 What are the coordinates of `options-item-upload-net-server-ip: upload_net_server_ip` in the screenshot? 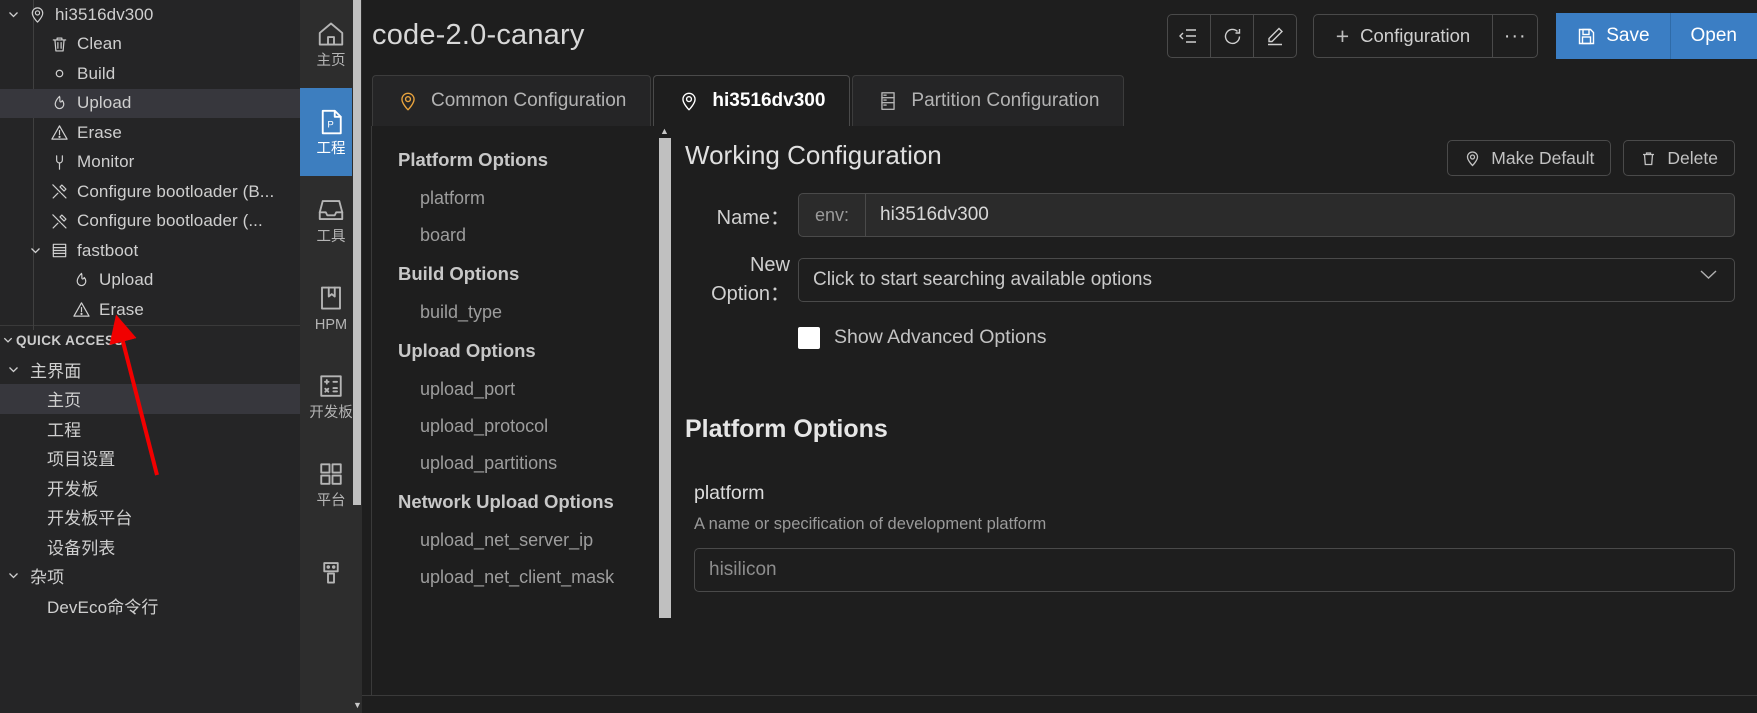 It's located at (514, 540).